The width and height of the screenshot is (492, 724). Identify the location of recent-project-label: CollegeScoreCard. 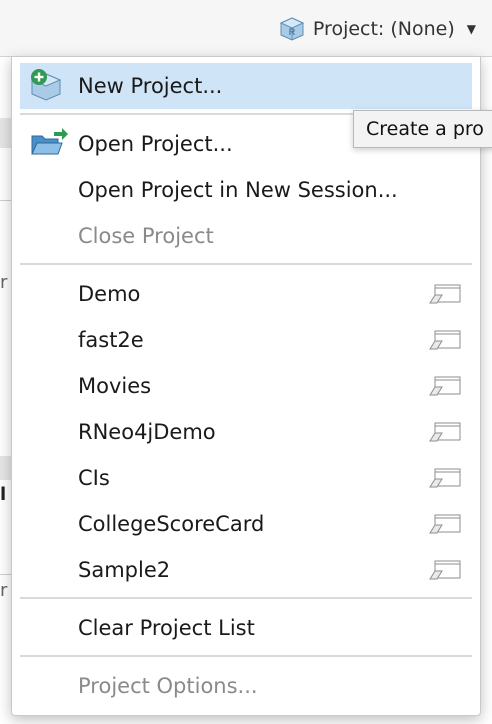
(171, 524).